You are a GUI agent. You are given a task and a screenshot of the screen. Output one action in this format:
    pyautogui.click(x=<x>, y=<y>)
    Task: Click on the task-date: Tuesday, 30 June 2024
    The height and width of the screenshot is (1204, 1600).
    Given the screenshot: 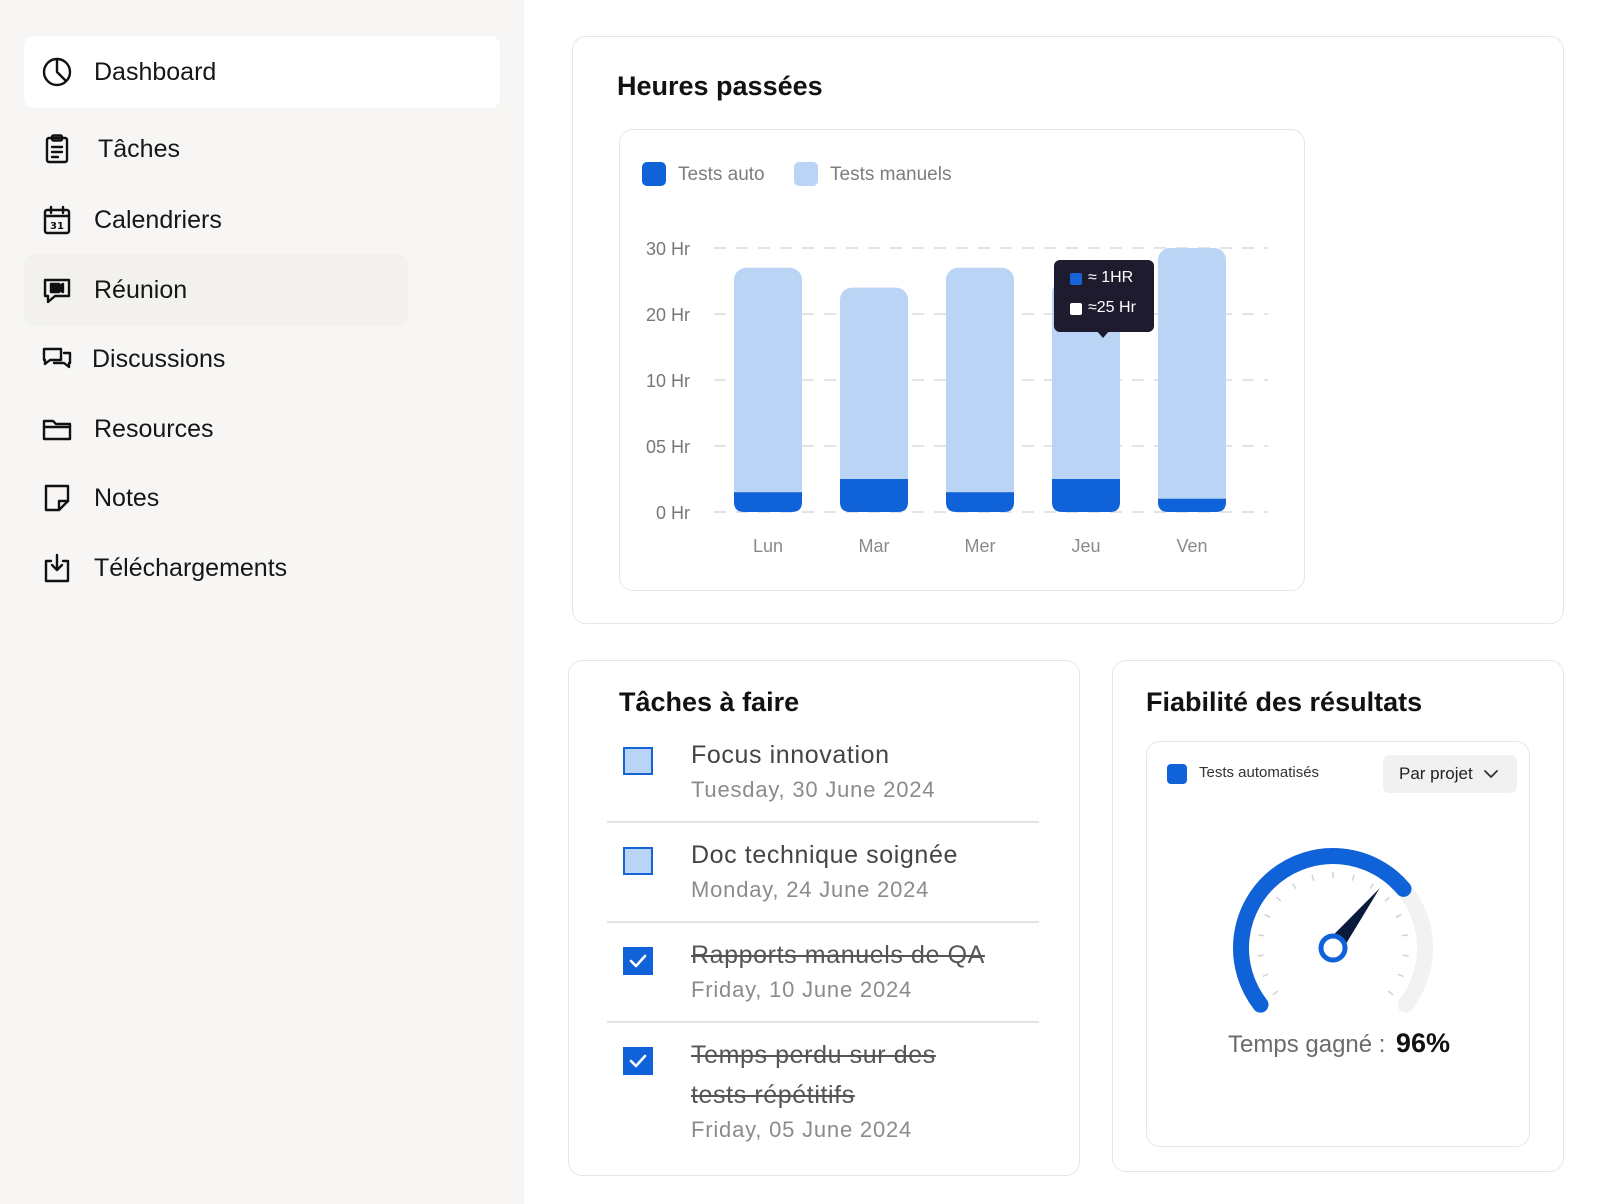 What is the action you would take?
    pyautogui.click(x=813, y=789)
    